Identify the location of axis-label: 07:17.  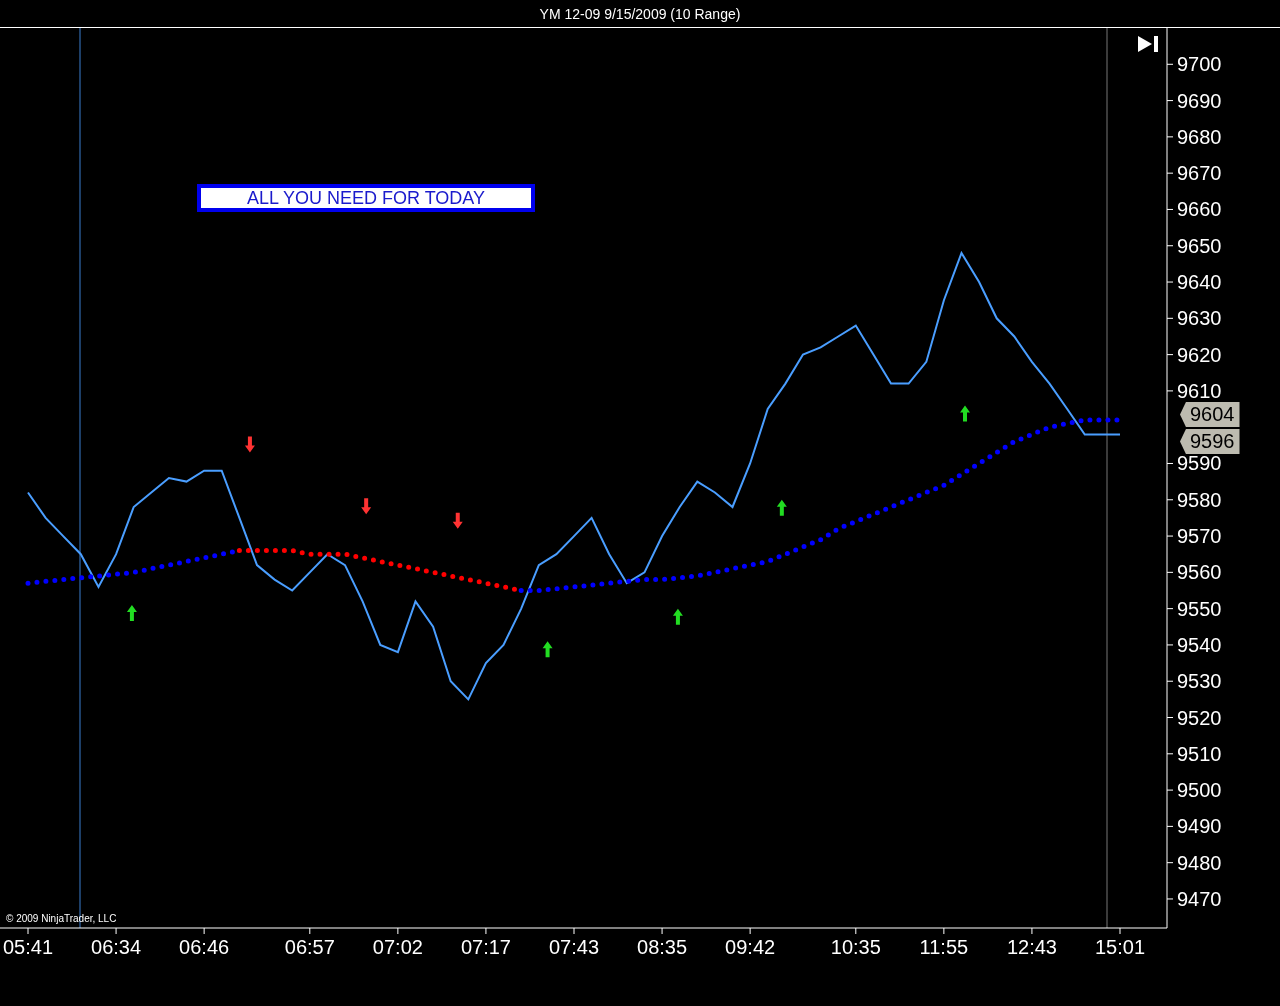
(485, 947).